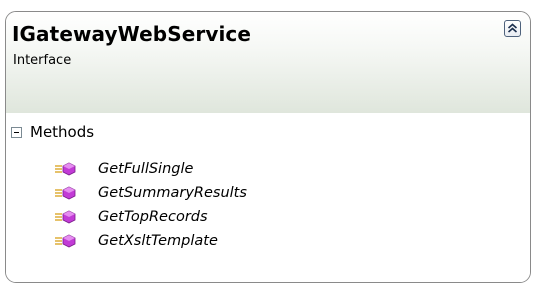  What do you see at coordinates (62, 132) in the screenshot?
I see `section-label: Methods` at bounding box center [62, 132].